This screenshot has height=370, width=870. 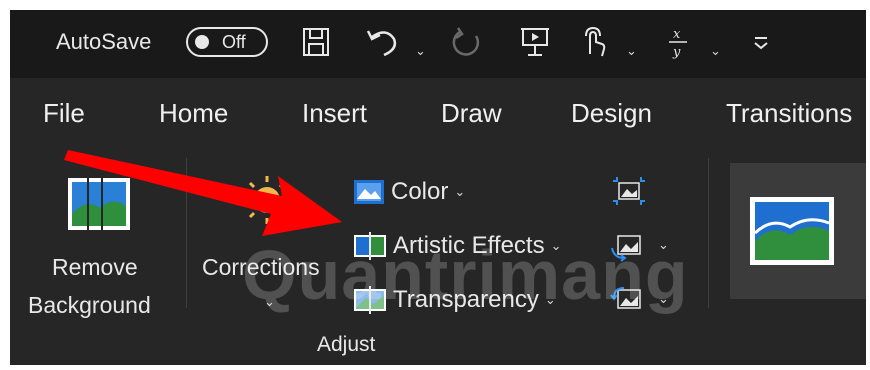 I want to click on toggle-knob, so click(x=202, y=42).